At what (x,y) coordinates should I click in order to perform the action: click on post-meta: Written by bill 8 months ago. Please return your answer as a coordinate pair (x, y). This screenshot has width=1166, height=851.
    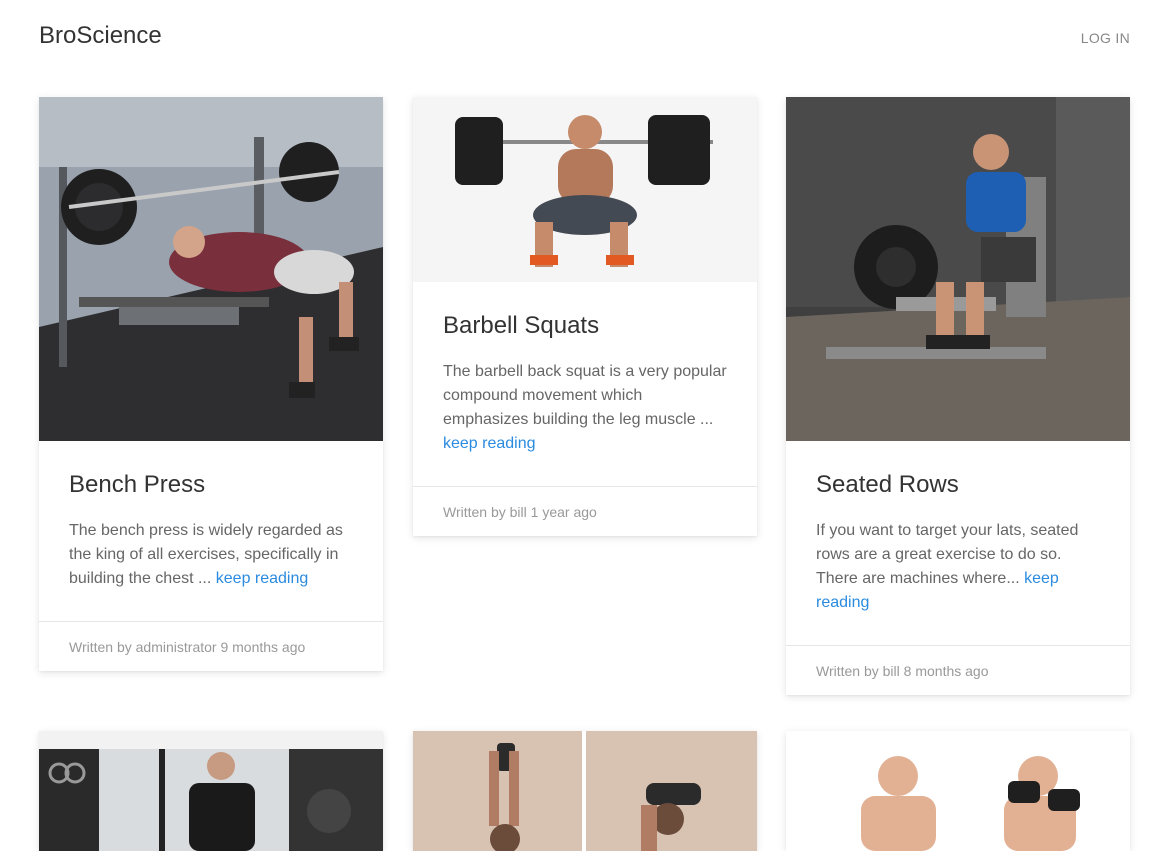
    Looking at the image, I should click on (958, 670).